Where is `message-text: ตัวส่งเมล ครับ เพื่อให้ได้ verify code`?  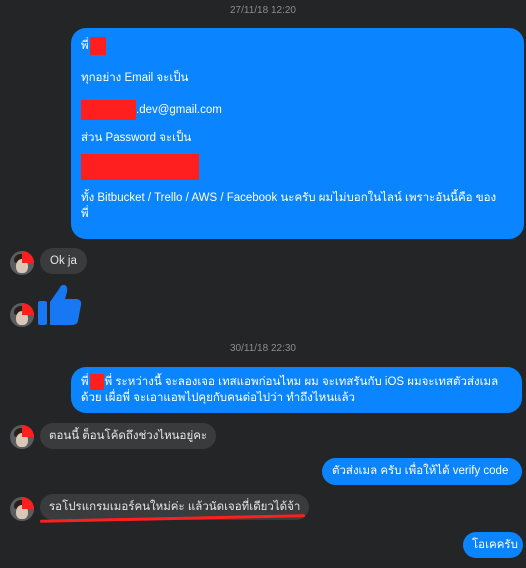
message-text: ตัวส่งเมล ครับ เพื่อให้ได้ verify code is located at coordinates (420, 471).